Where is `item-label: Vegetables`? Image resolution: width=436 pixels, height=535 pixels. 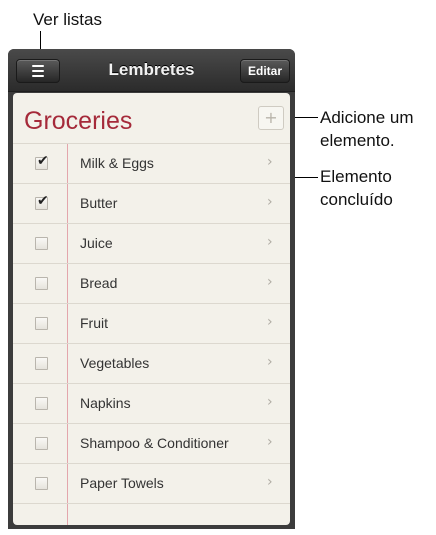
item-label: Vegetables is located at coordinates (115, 363).